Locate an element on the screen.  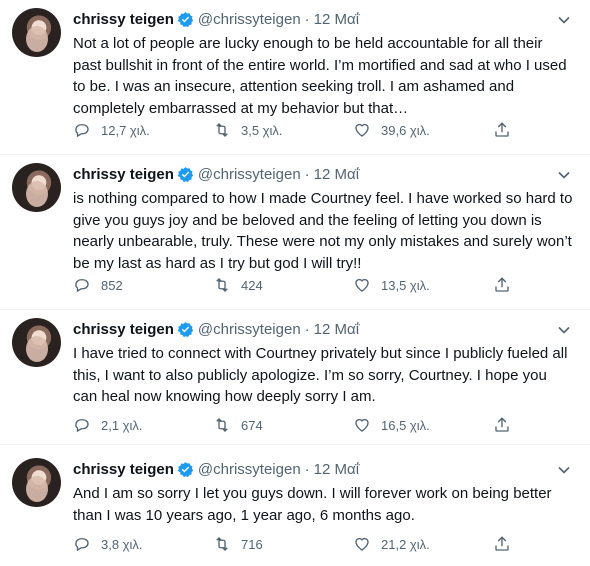
retweet-button: 3,5 χιλ. is located at coordinates (263, 130).